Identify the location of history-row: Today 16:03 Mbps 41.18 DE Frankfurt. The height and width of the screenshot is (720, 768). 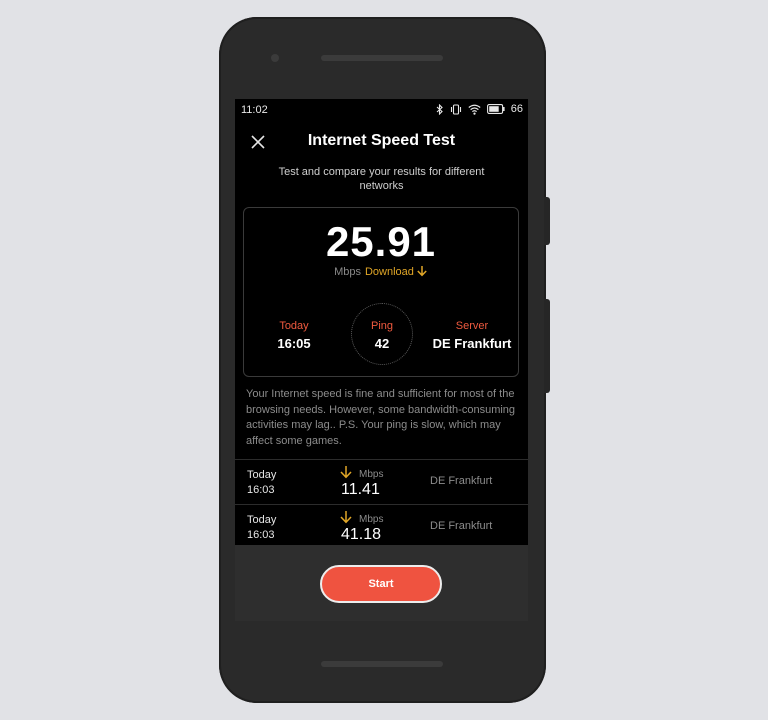
(381, 526).